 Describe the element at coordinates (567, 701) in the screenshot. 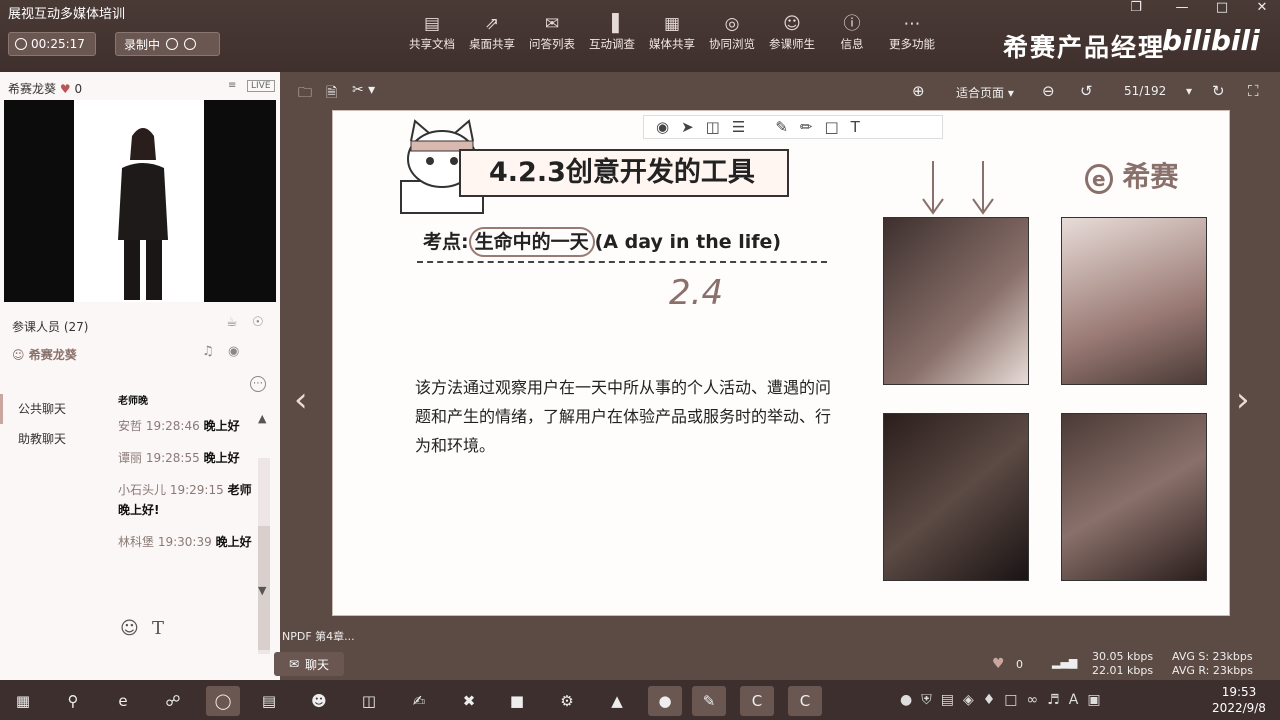

I see `tools-icon: ⚙` at that location.